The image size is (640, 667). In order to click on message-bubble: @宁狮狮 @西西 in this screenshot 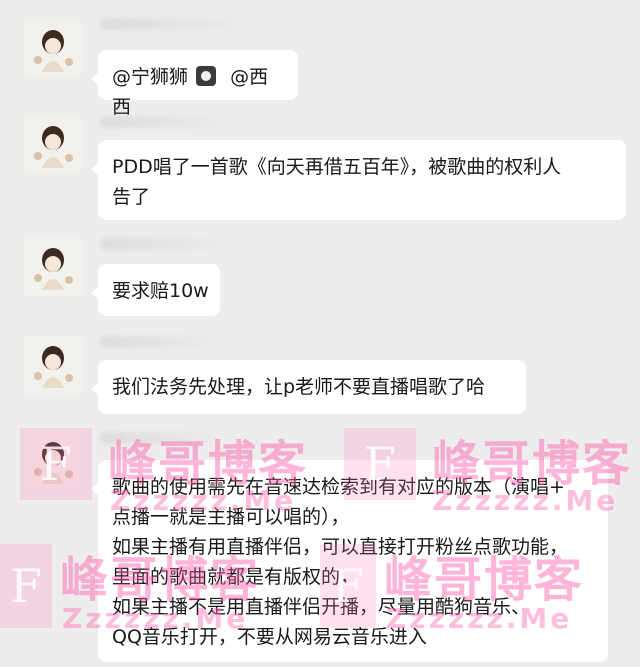, I will do `click(194, 84)`.